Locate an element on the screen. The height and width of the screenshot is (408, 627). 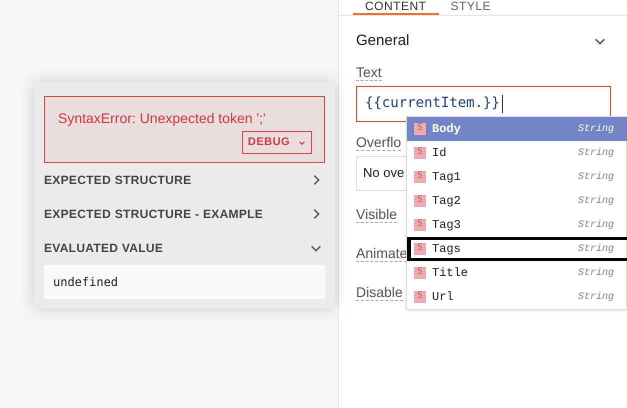
suggestion-name: Tags is located at coordinates (447, 249).